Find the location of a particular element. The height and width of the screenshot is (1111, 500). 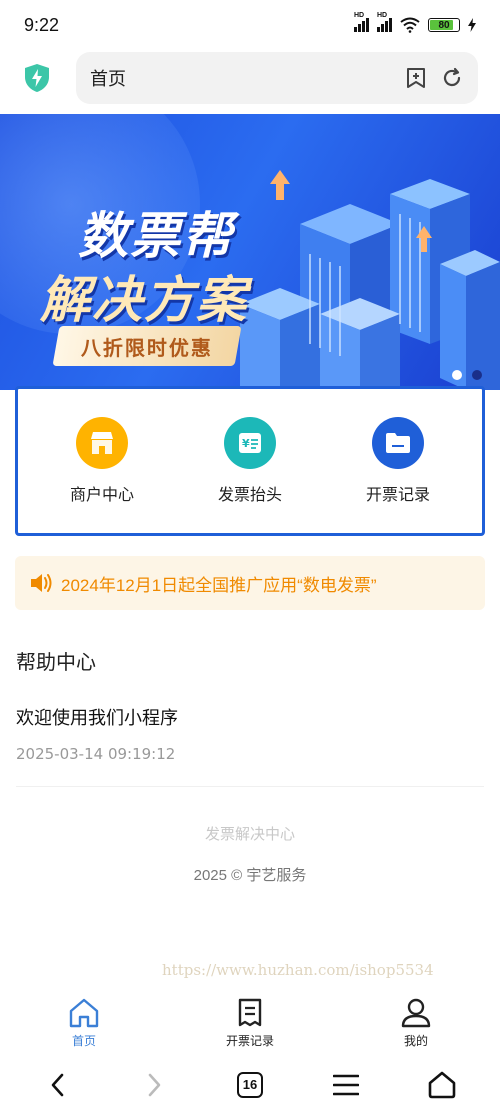

menu-item-invoice-header: ¥ 发票抬头 is located at coordinates (250, 461).